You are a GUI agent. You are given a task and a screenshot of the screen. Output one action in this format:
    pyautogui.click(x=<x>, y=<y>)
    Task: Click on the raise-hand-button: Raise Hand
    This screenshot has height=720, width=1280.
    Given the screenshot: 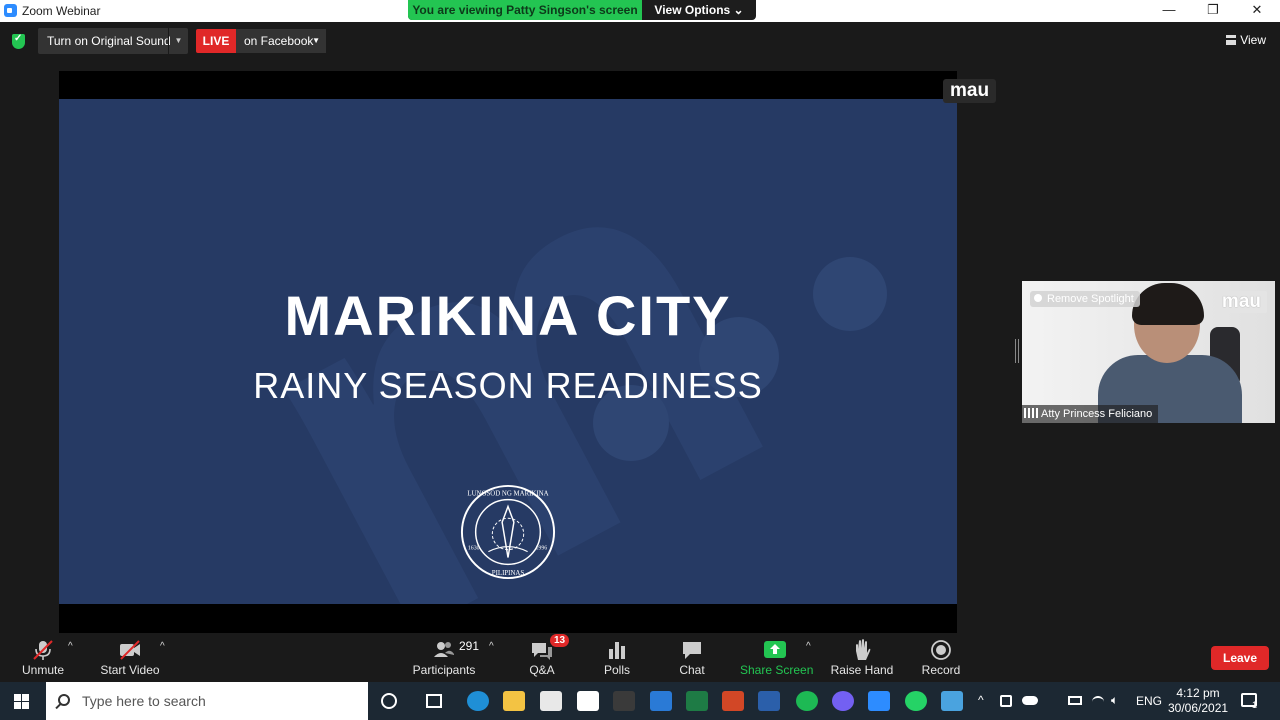 What is the action you would take?
    pyautogui.click(x=862, y=657)
    